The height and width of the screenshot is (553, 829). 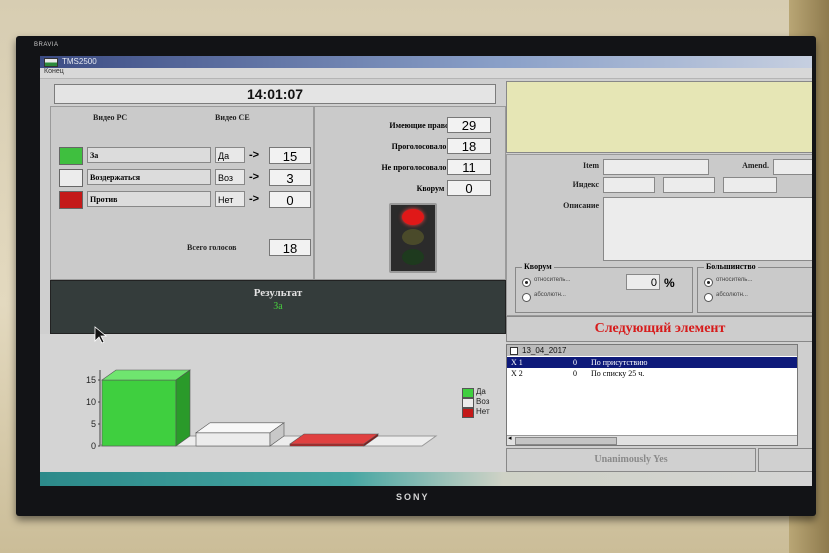 What do you see at coordinates (566, 441) in the screenshot?
I see `scrollbar-thumb` at bounding box center [566, 441].